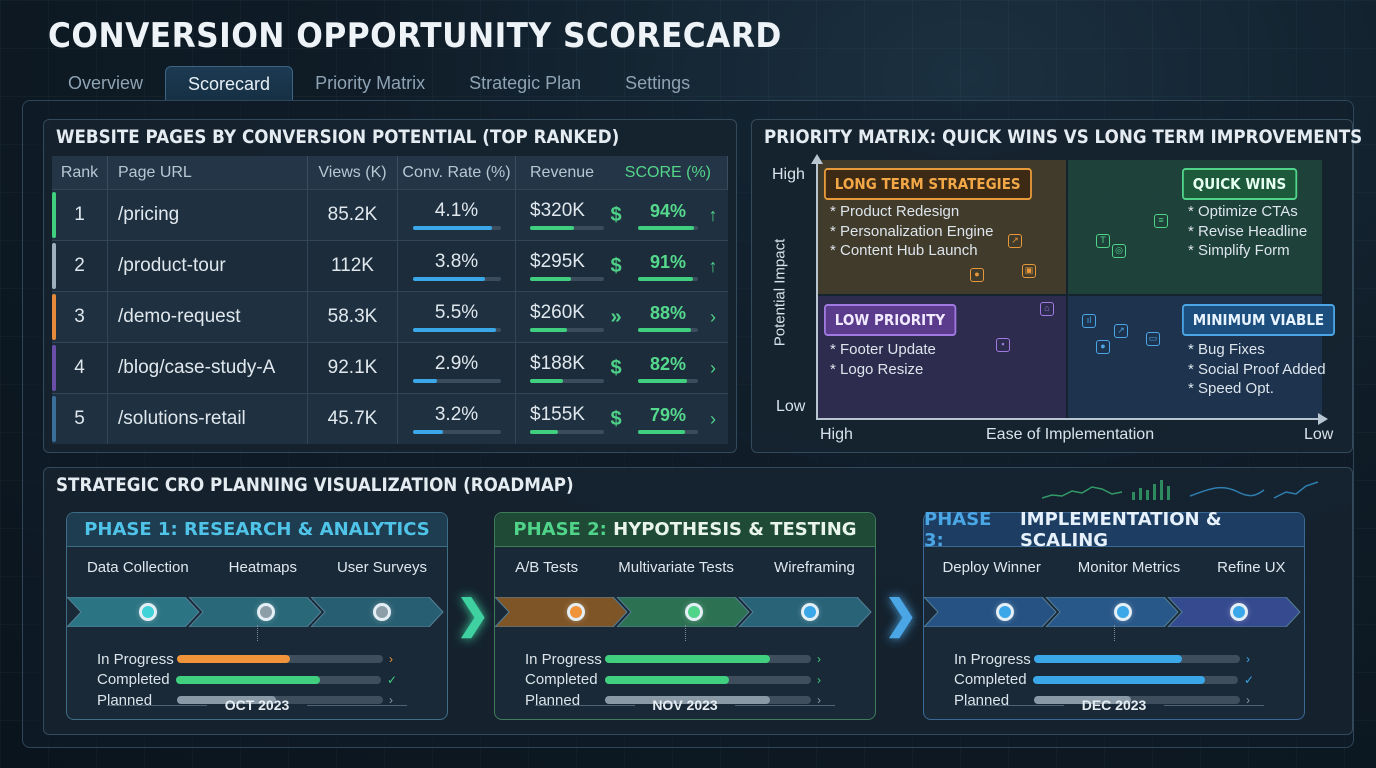 The width and height of the screenshot is (1376, 768). I want to click on conv-cell: 4.1%, so click(457, 215).